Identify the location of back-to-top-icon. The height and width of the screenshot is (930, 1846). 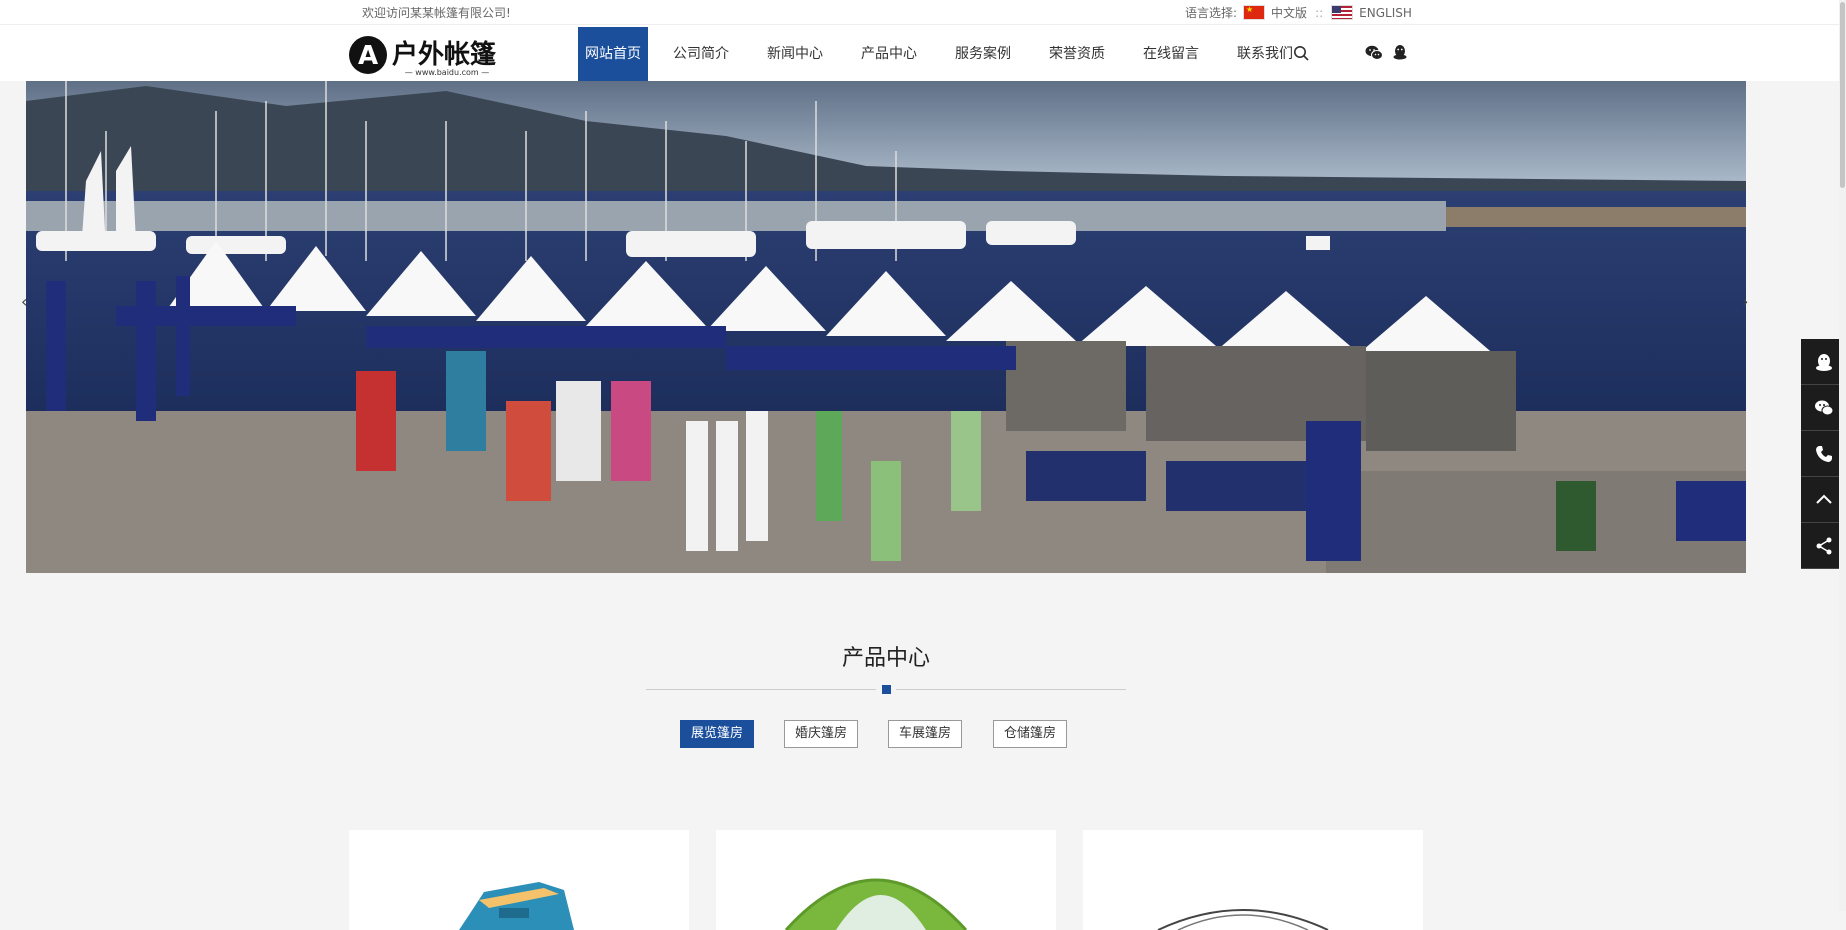
(1823, 499).